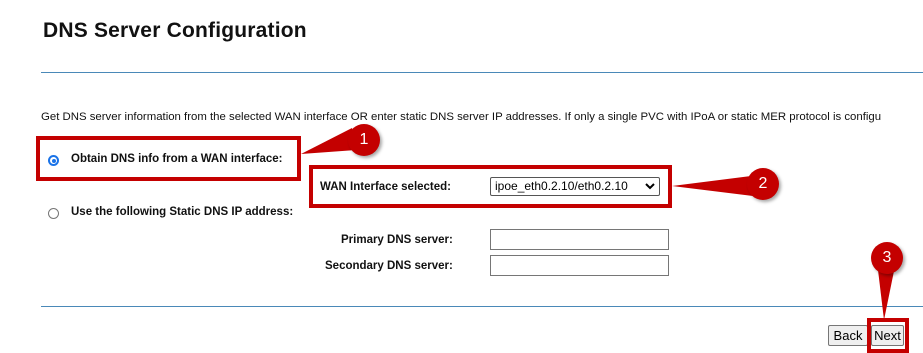 This screenshot has width=923, height=353. Describe the element at coordinates (490, 186) in the screenshot. I see `highlight-box-wan-select` at that location.